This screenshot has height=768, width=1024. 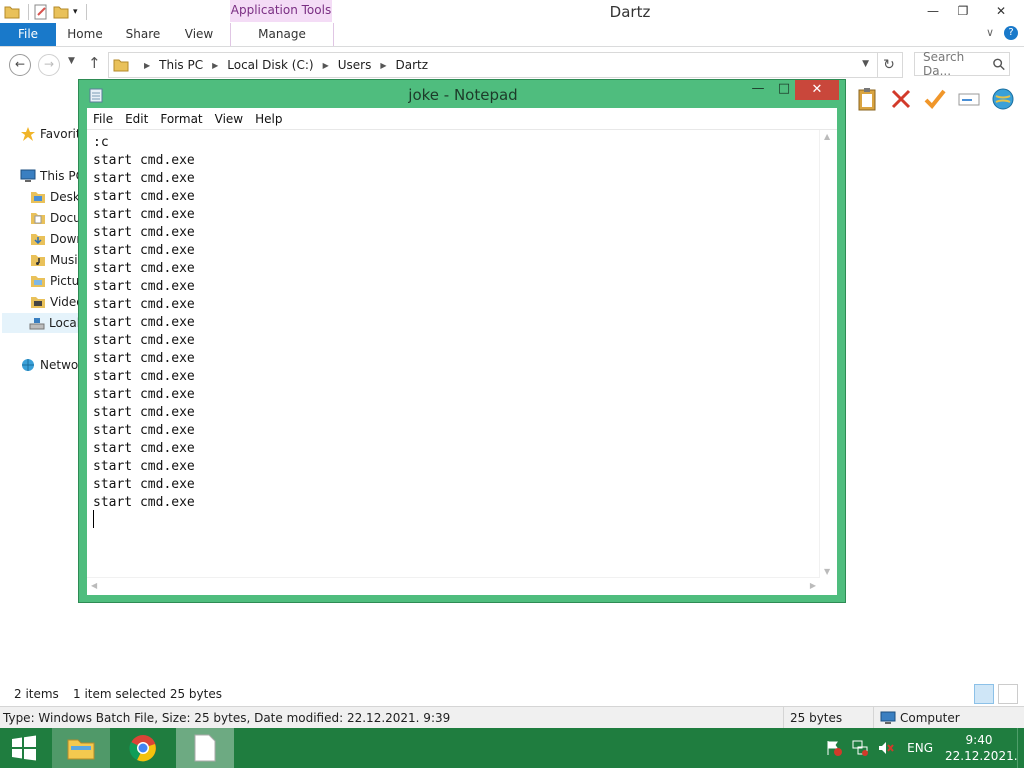 I want to click on taskbar-notepad, so click(x=205, y=748).